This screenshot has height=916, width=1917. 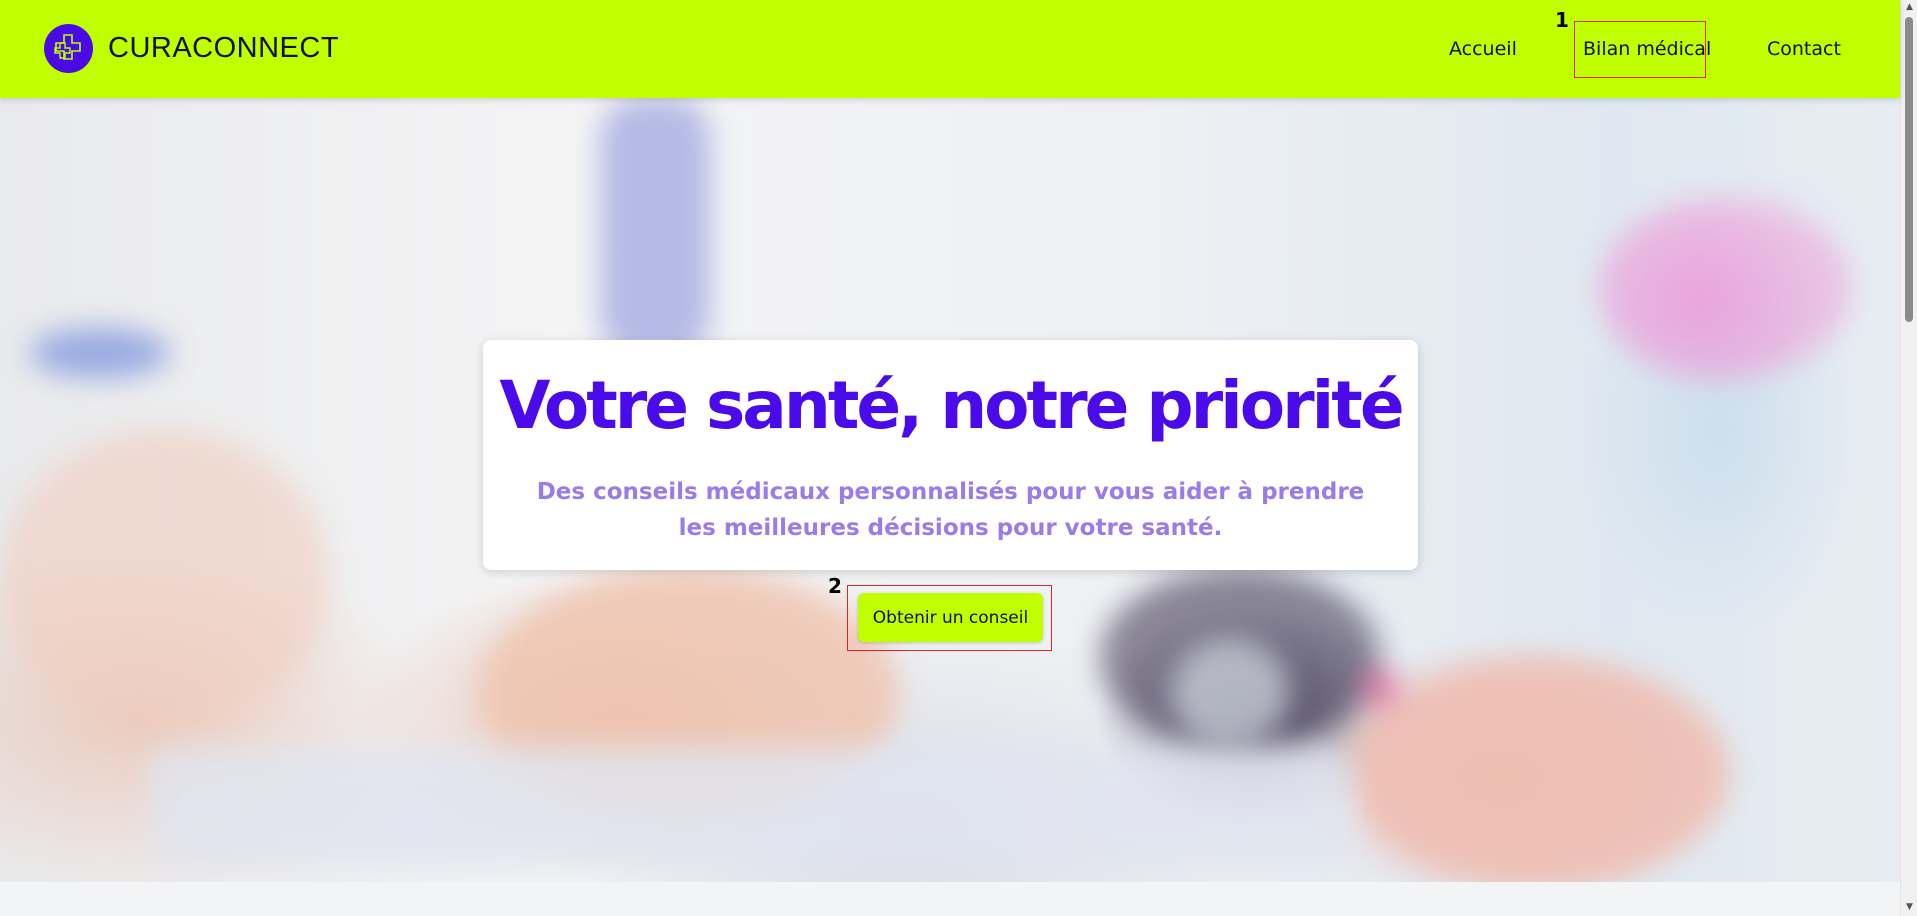 What do you see at coordinates (835, 586) in the screenshot?
I see `annotation-number-2: 2` at bounding box center [835, 586].